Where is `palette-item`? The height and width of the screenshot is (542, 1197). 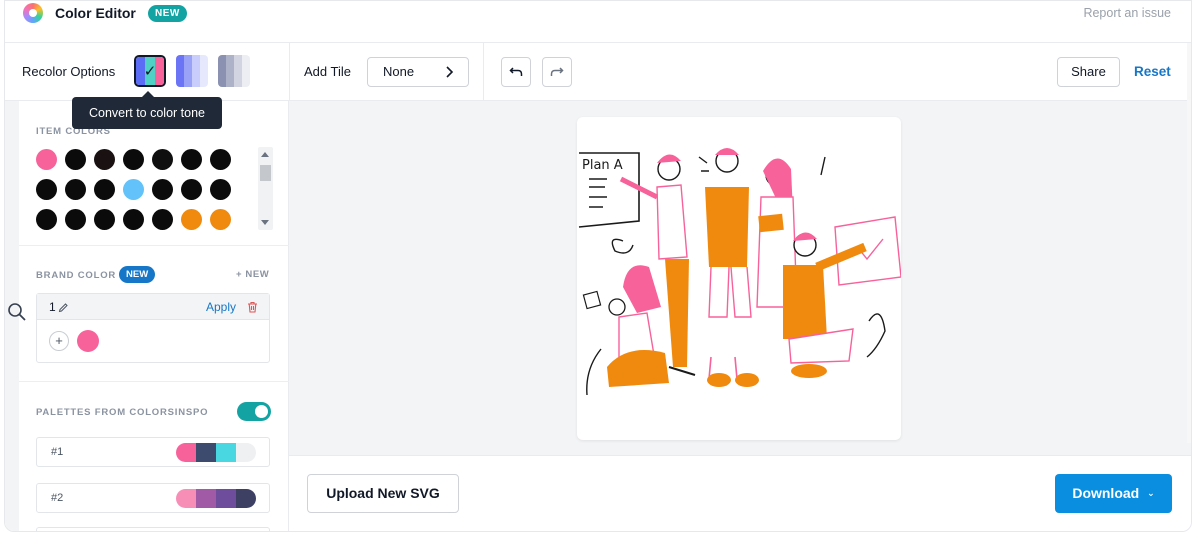
palette-item is located at coordinates (153, 529).